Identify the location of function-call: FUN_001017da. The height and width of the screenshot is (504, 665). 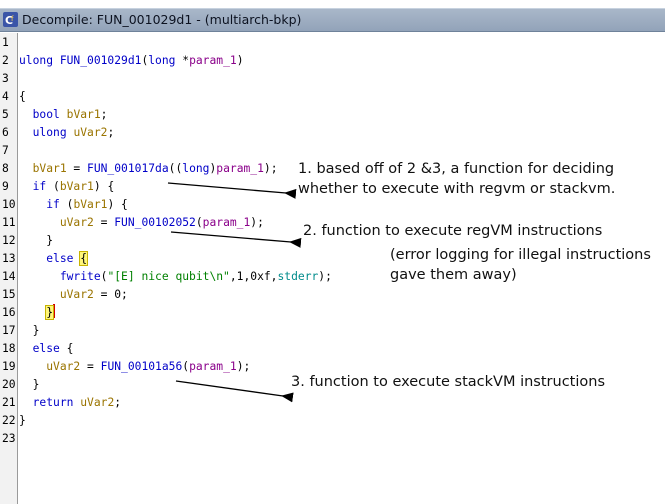
(128, 168).